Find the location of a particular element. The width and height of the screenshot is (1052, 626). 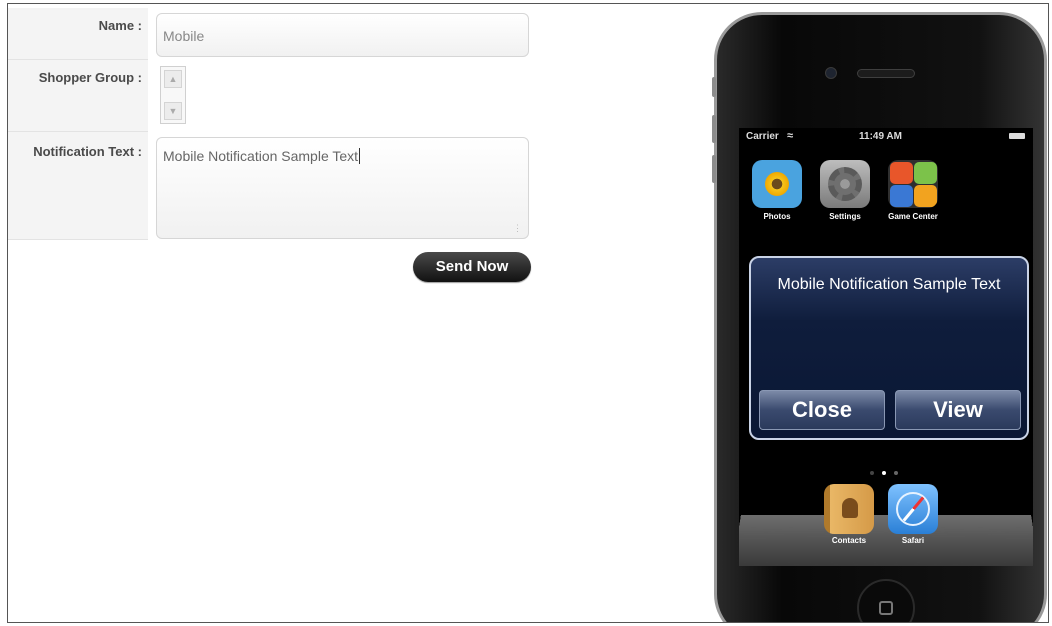

settings-icon is located at coordinates (845, 184).